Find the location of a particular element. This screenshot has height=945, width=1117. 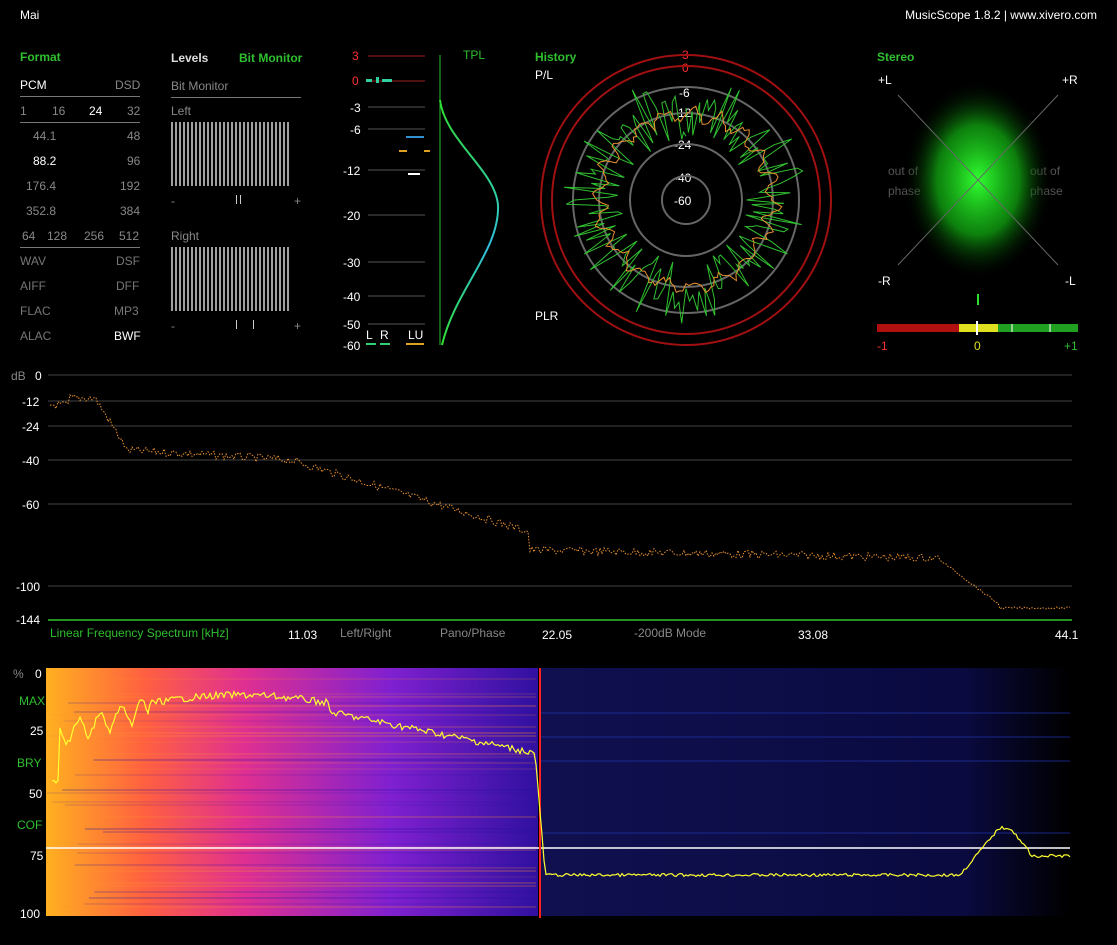

dsd-512: 512 is located at coordinates (129, 236).